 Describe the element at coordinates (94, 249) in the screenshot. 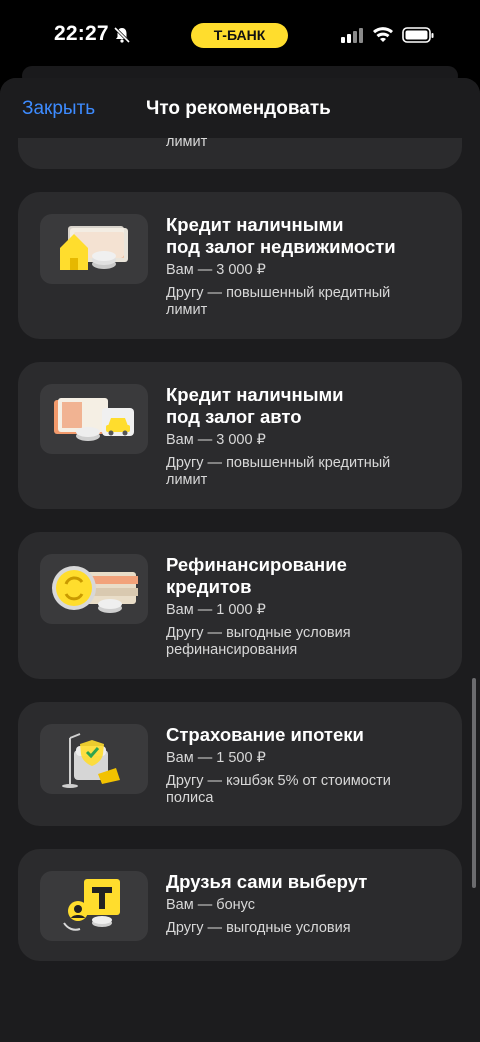

I see `house-money-icon` at that location.